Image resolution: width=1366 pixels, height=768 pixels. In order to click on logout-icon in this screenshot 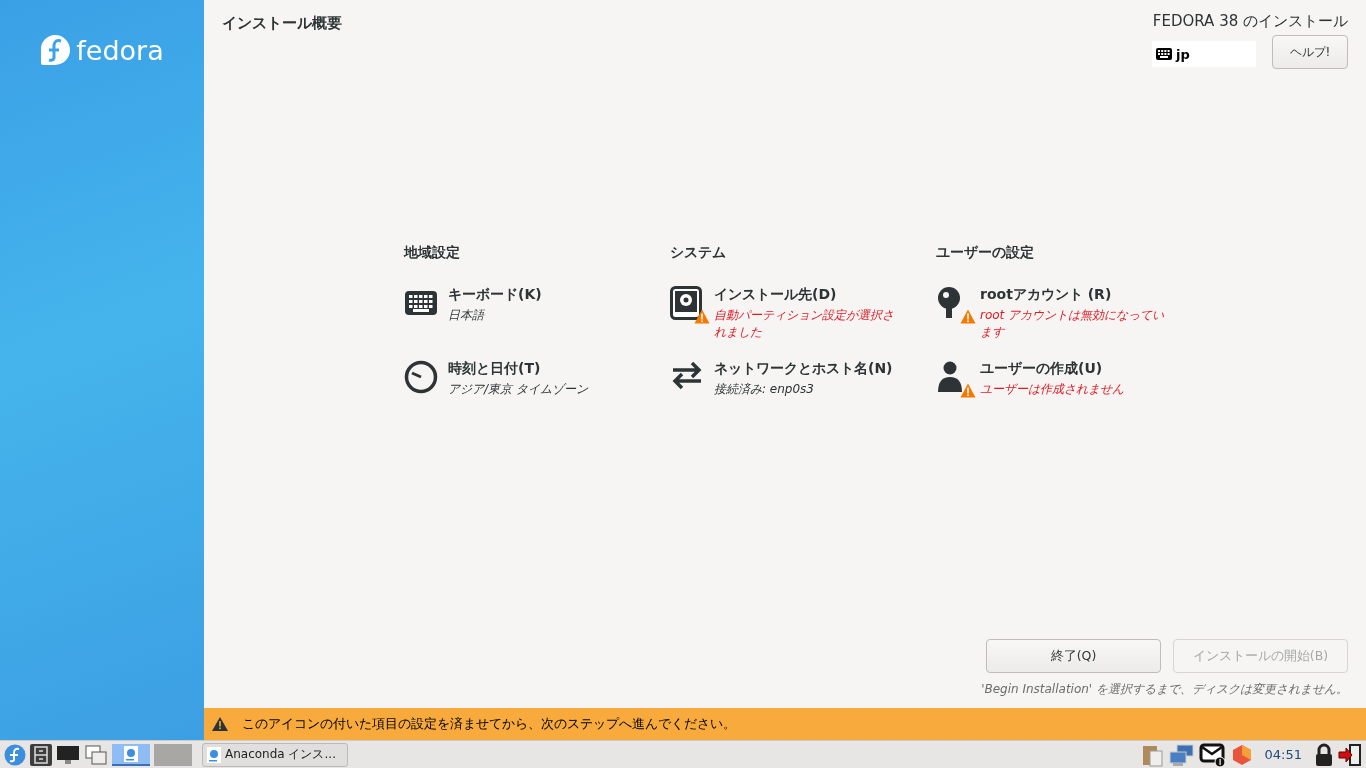, I will do `click(1350, 754)`.